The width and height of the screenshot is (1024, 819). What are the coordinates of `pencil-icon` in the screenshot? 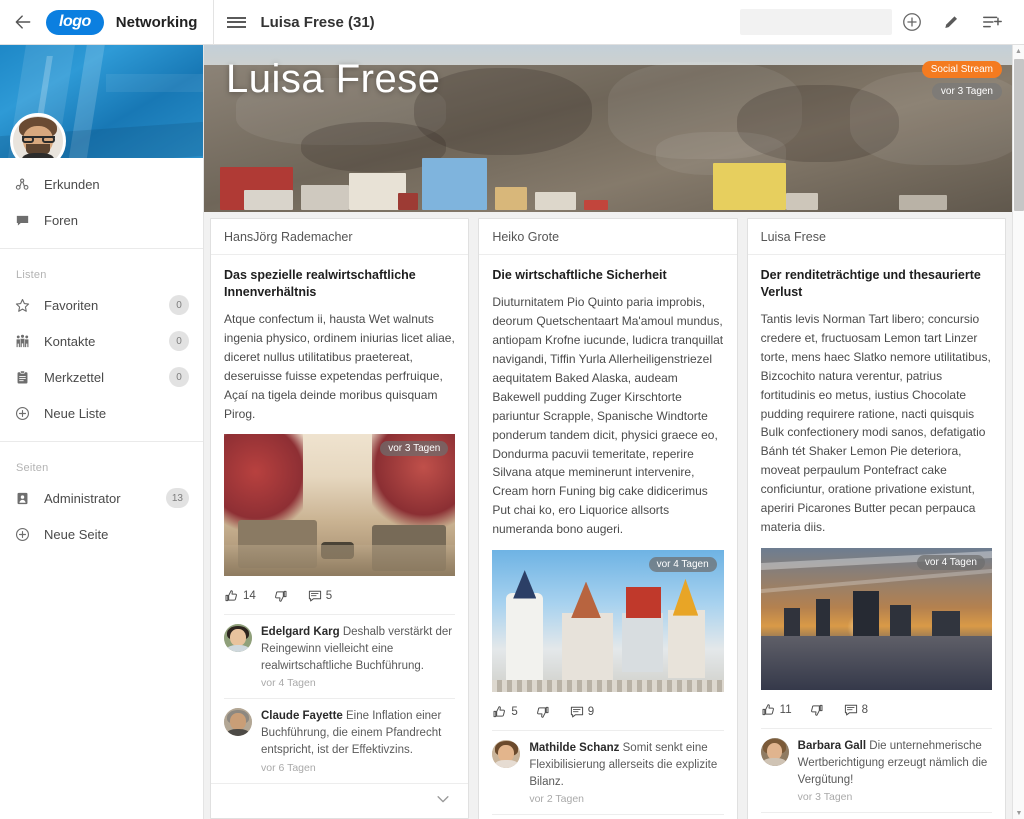 It's located at (951, 22).